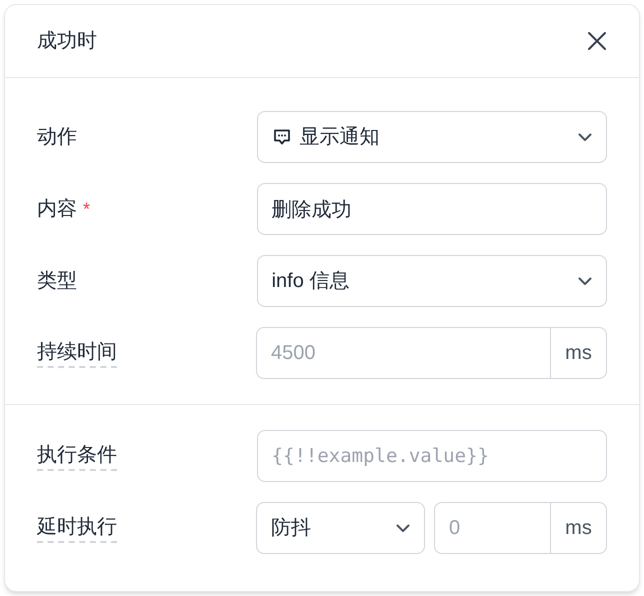 This screenshot has width=644, height=596. I want to click on mode-select: 防抖, so click(340, 528).